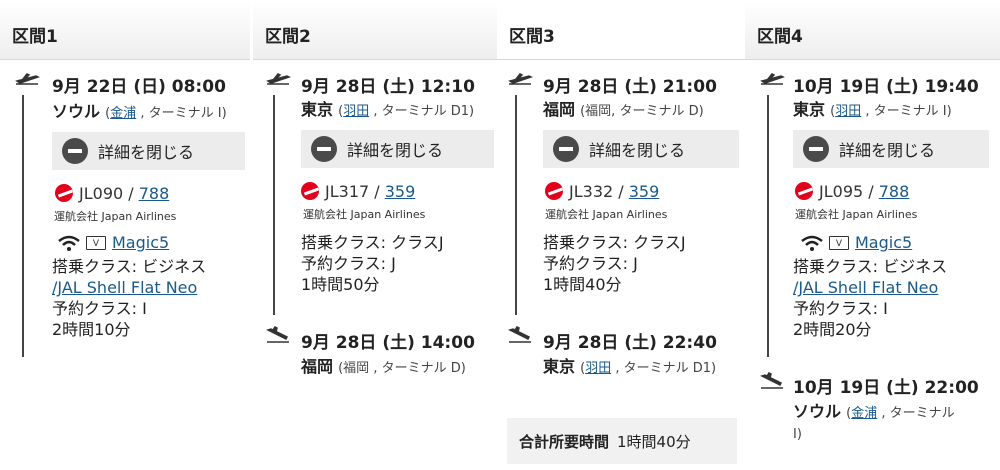 The height and width of the screenshot is (470, 1000). What do you see at coordinates (797, 434) in the screenshot?
I see `arrival-terminal-tail: I)` at bounding box center [797, 434].